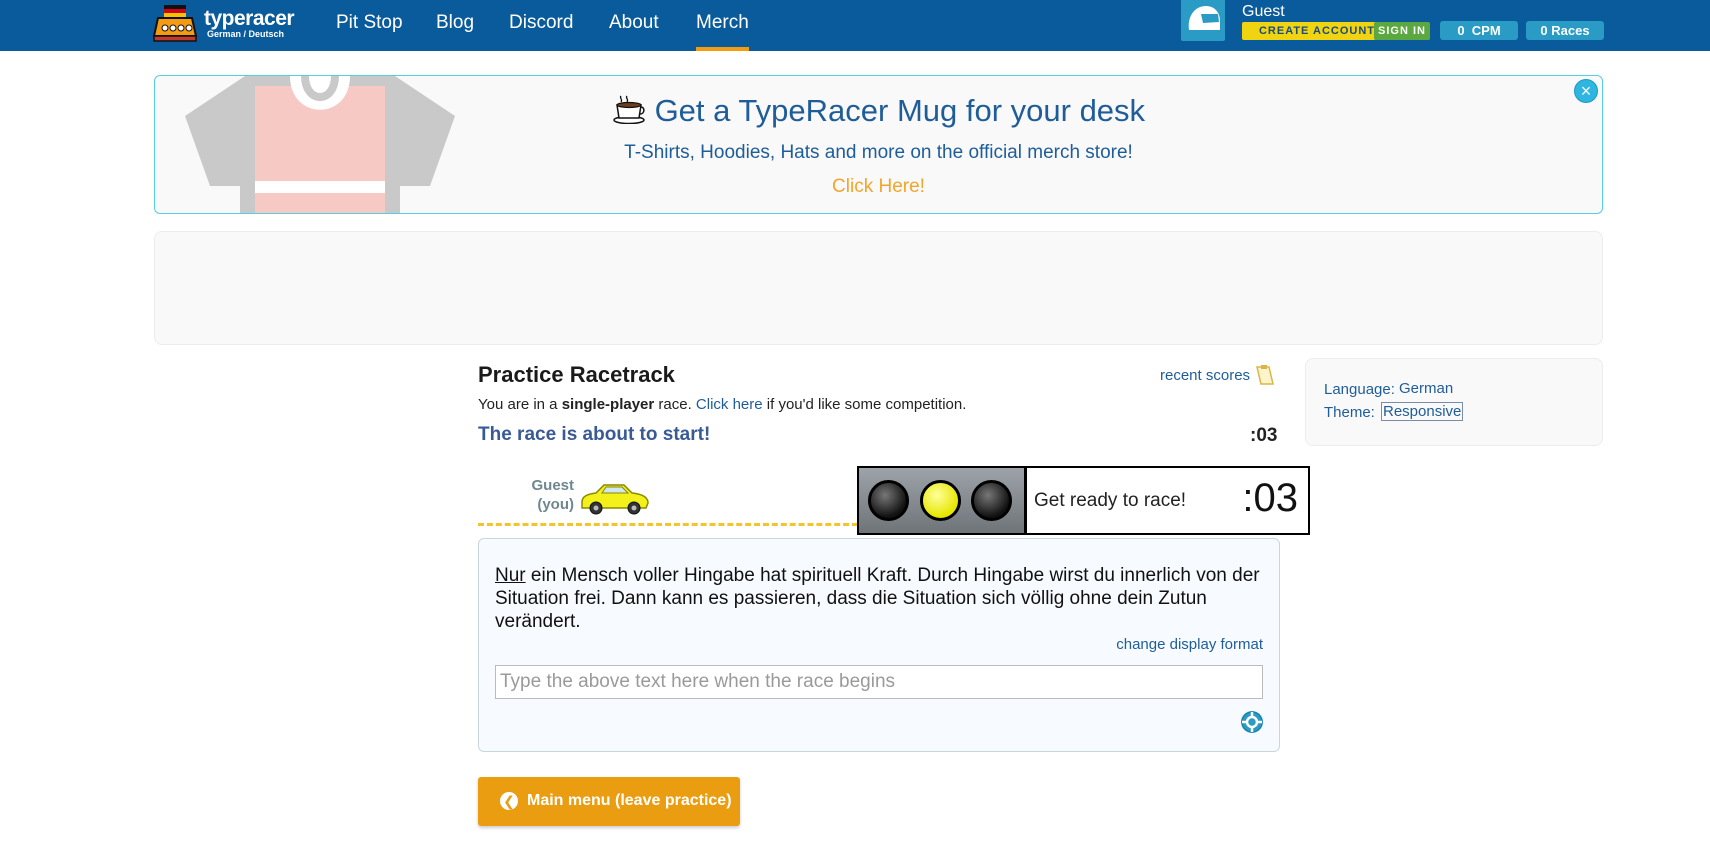 This screenshot has width=1710, height=867. What do you see at coordinates (1205, 375) in the screenshot?
I see `recent-scores-label: recent scores` at bounding box center [1205, 375].